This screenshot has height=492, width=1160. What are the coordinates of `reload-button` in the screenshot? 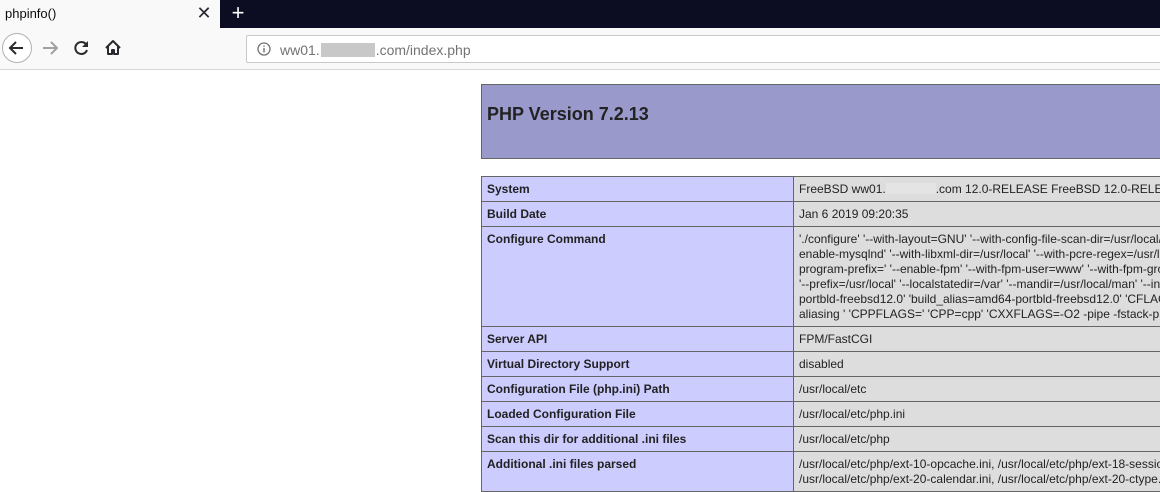 It's located at (82, 48).